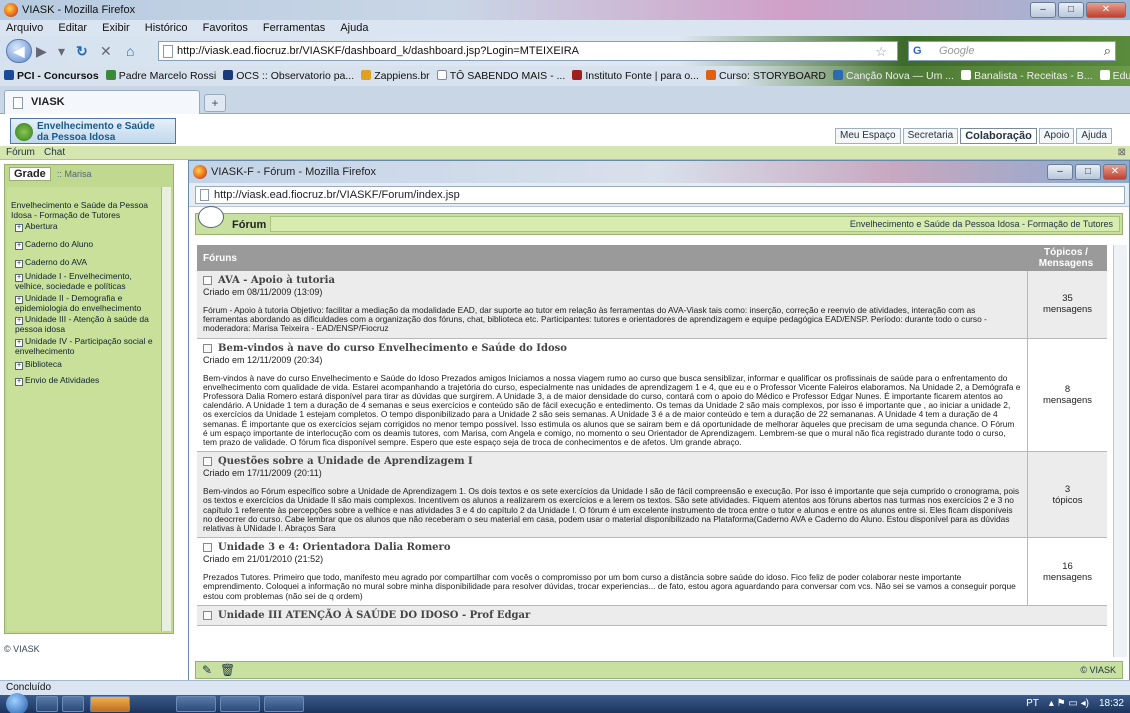 Image resolution: width=1130 pixels, height=713 pixels. Describe the element at coordinates (354, 28) in the screenshot. I see `menu-ajuda: Ajuda` at that location.